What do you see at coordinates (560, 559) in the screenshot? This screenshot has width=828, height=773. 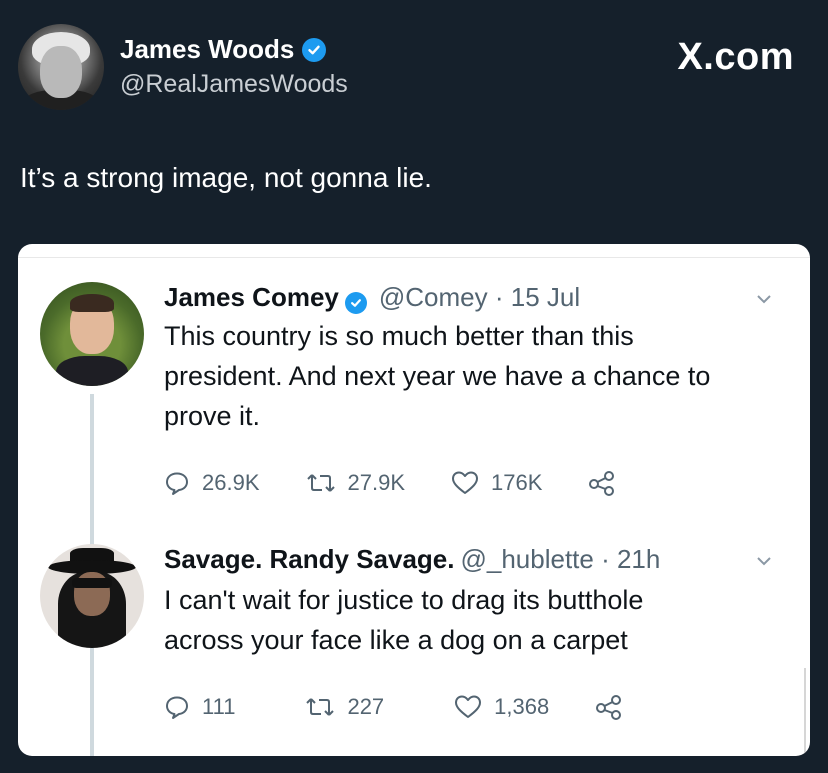 I see `embedded-handle-date: @_hublette · 21h` at bounding box center [560, 559].